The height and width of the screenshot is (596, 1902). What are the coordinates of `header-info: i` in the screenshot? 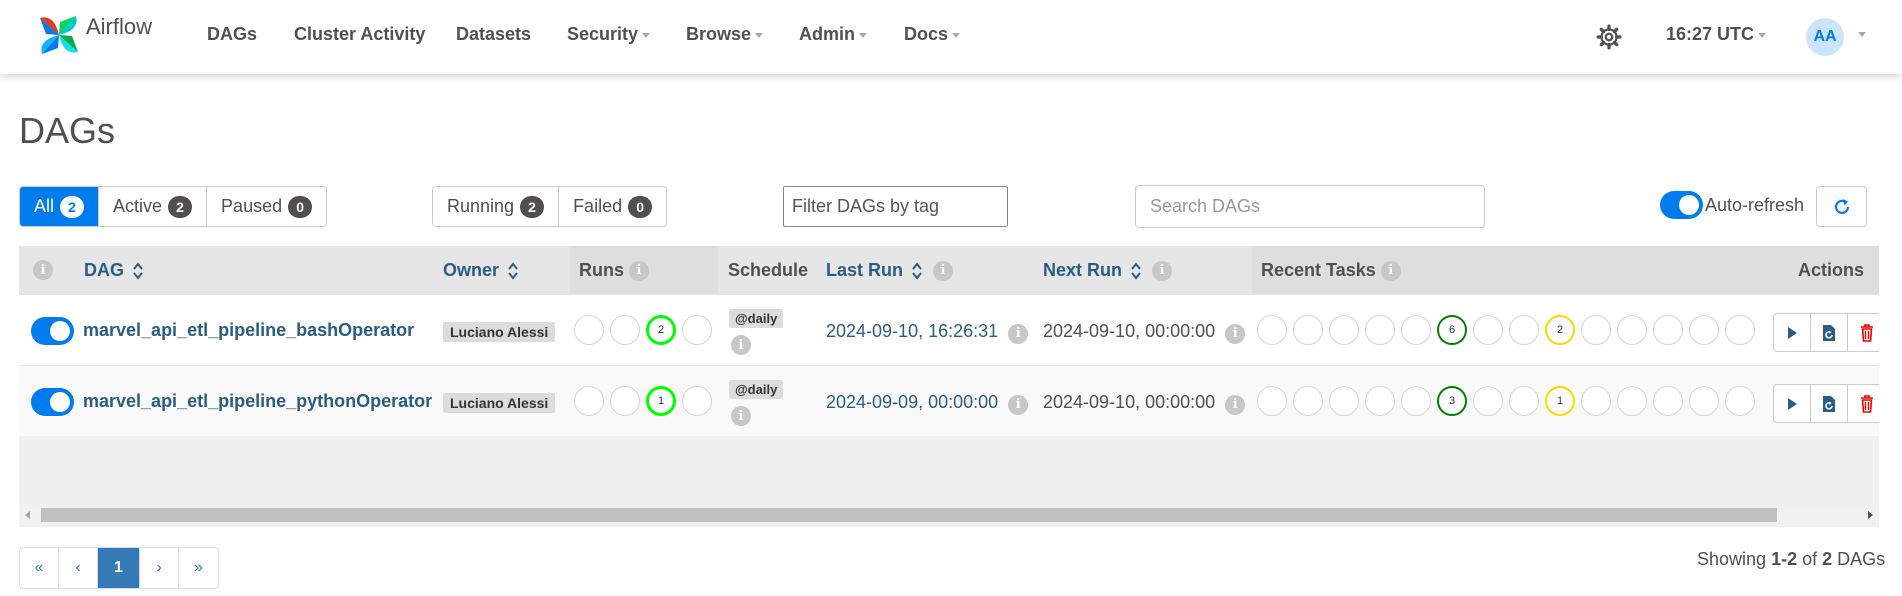 It's located at (43, 270).